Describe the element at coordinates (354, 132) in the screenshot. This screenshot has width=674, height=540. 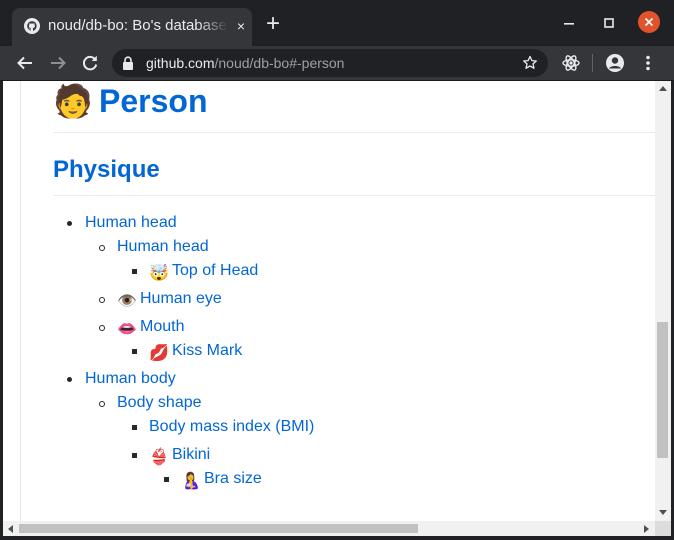
I see `title-divider` at that location.